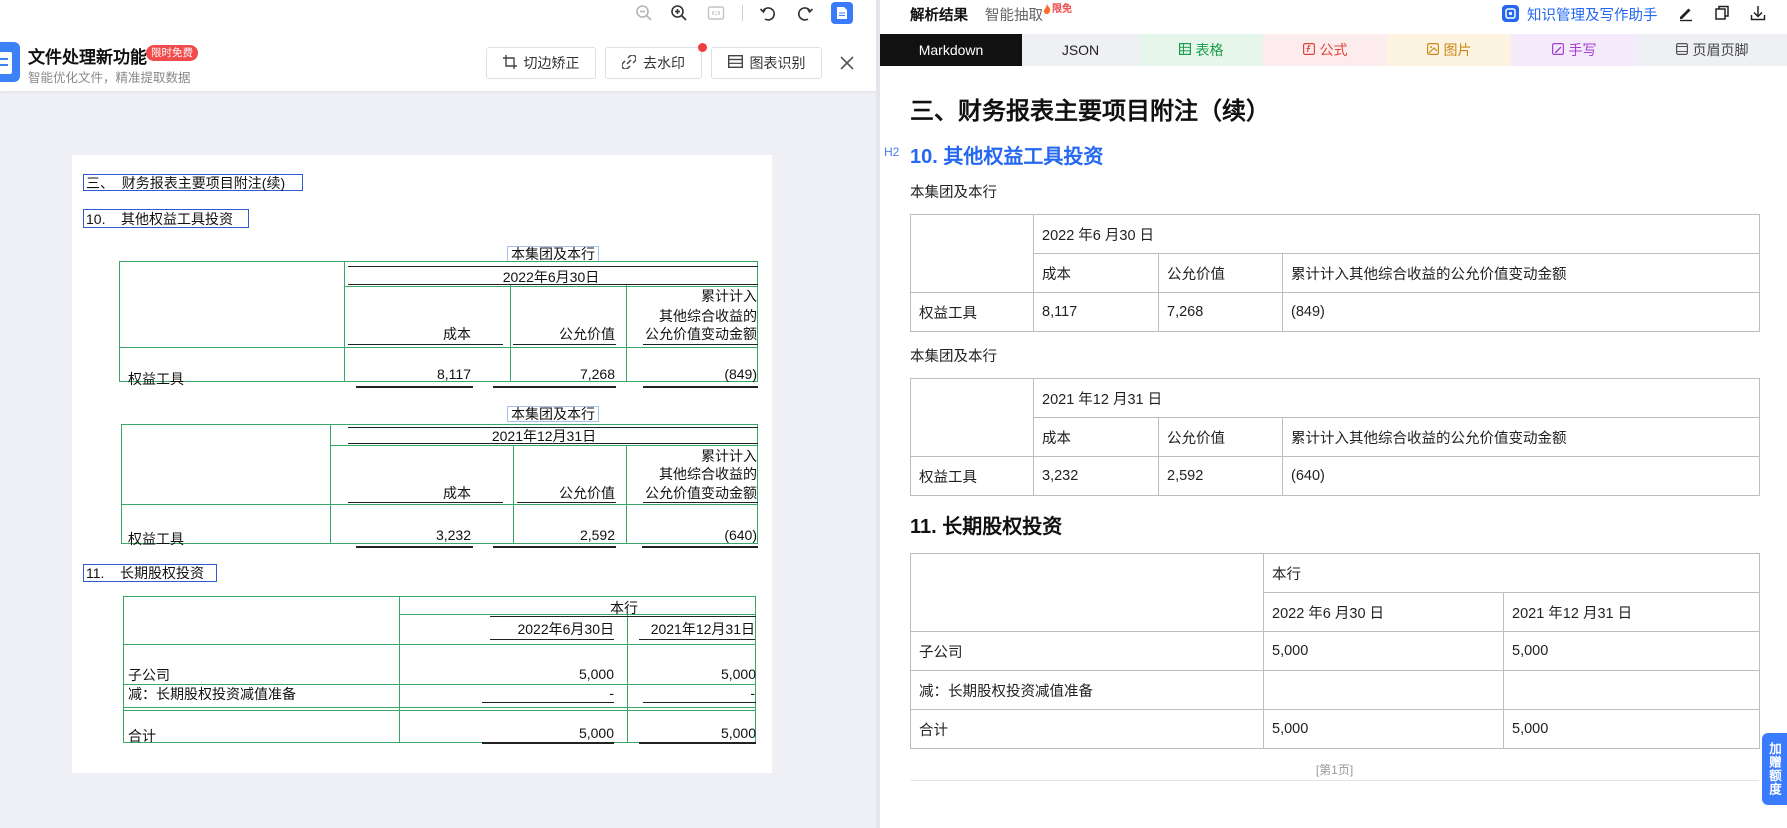 This screenshot has width=1787, height=828. Describe the element at coordinates (1592, 14) in the screenshot. I see `knowledge-assistant-link: 知识管理及写作助手` at that location.